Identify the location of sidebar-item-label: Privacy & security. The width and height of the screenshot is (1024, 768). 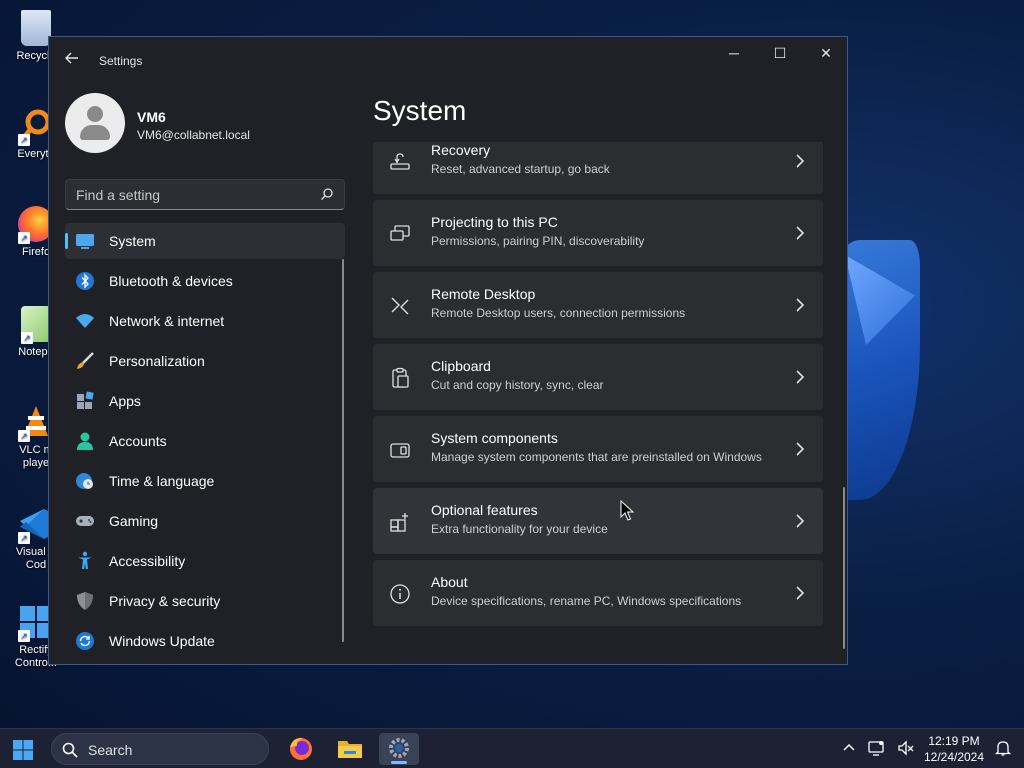
(165, 601).